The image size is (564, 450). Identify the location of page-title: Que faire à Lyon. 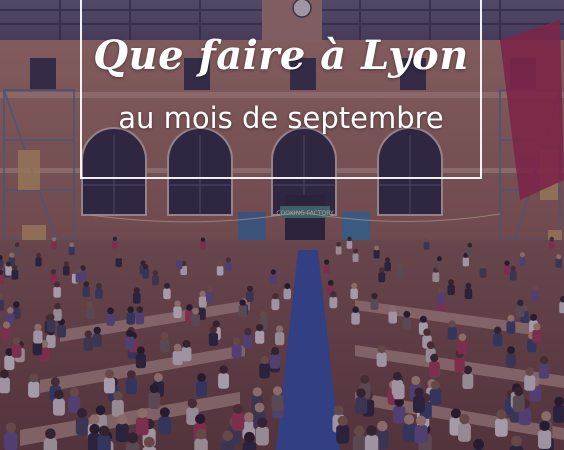
(281, 55).